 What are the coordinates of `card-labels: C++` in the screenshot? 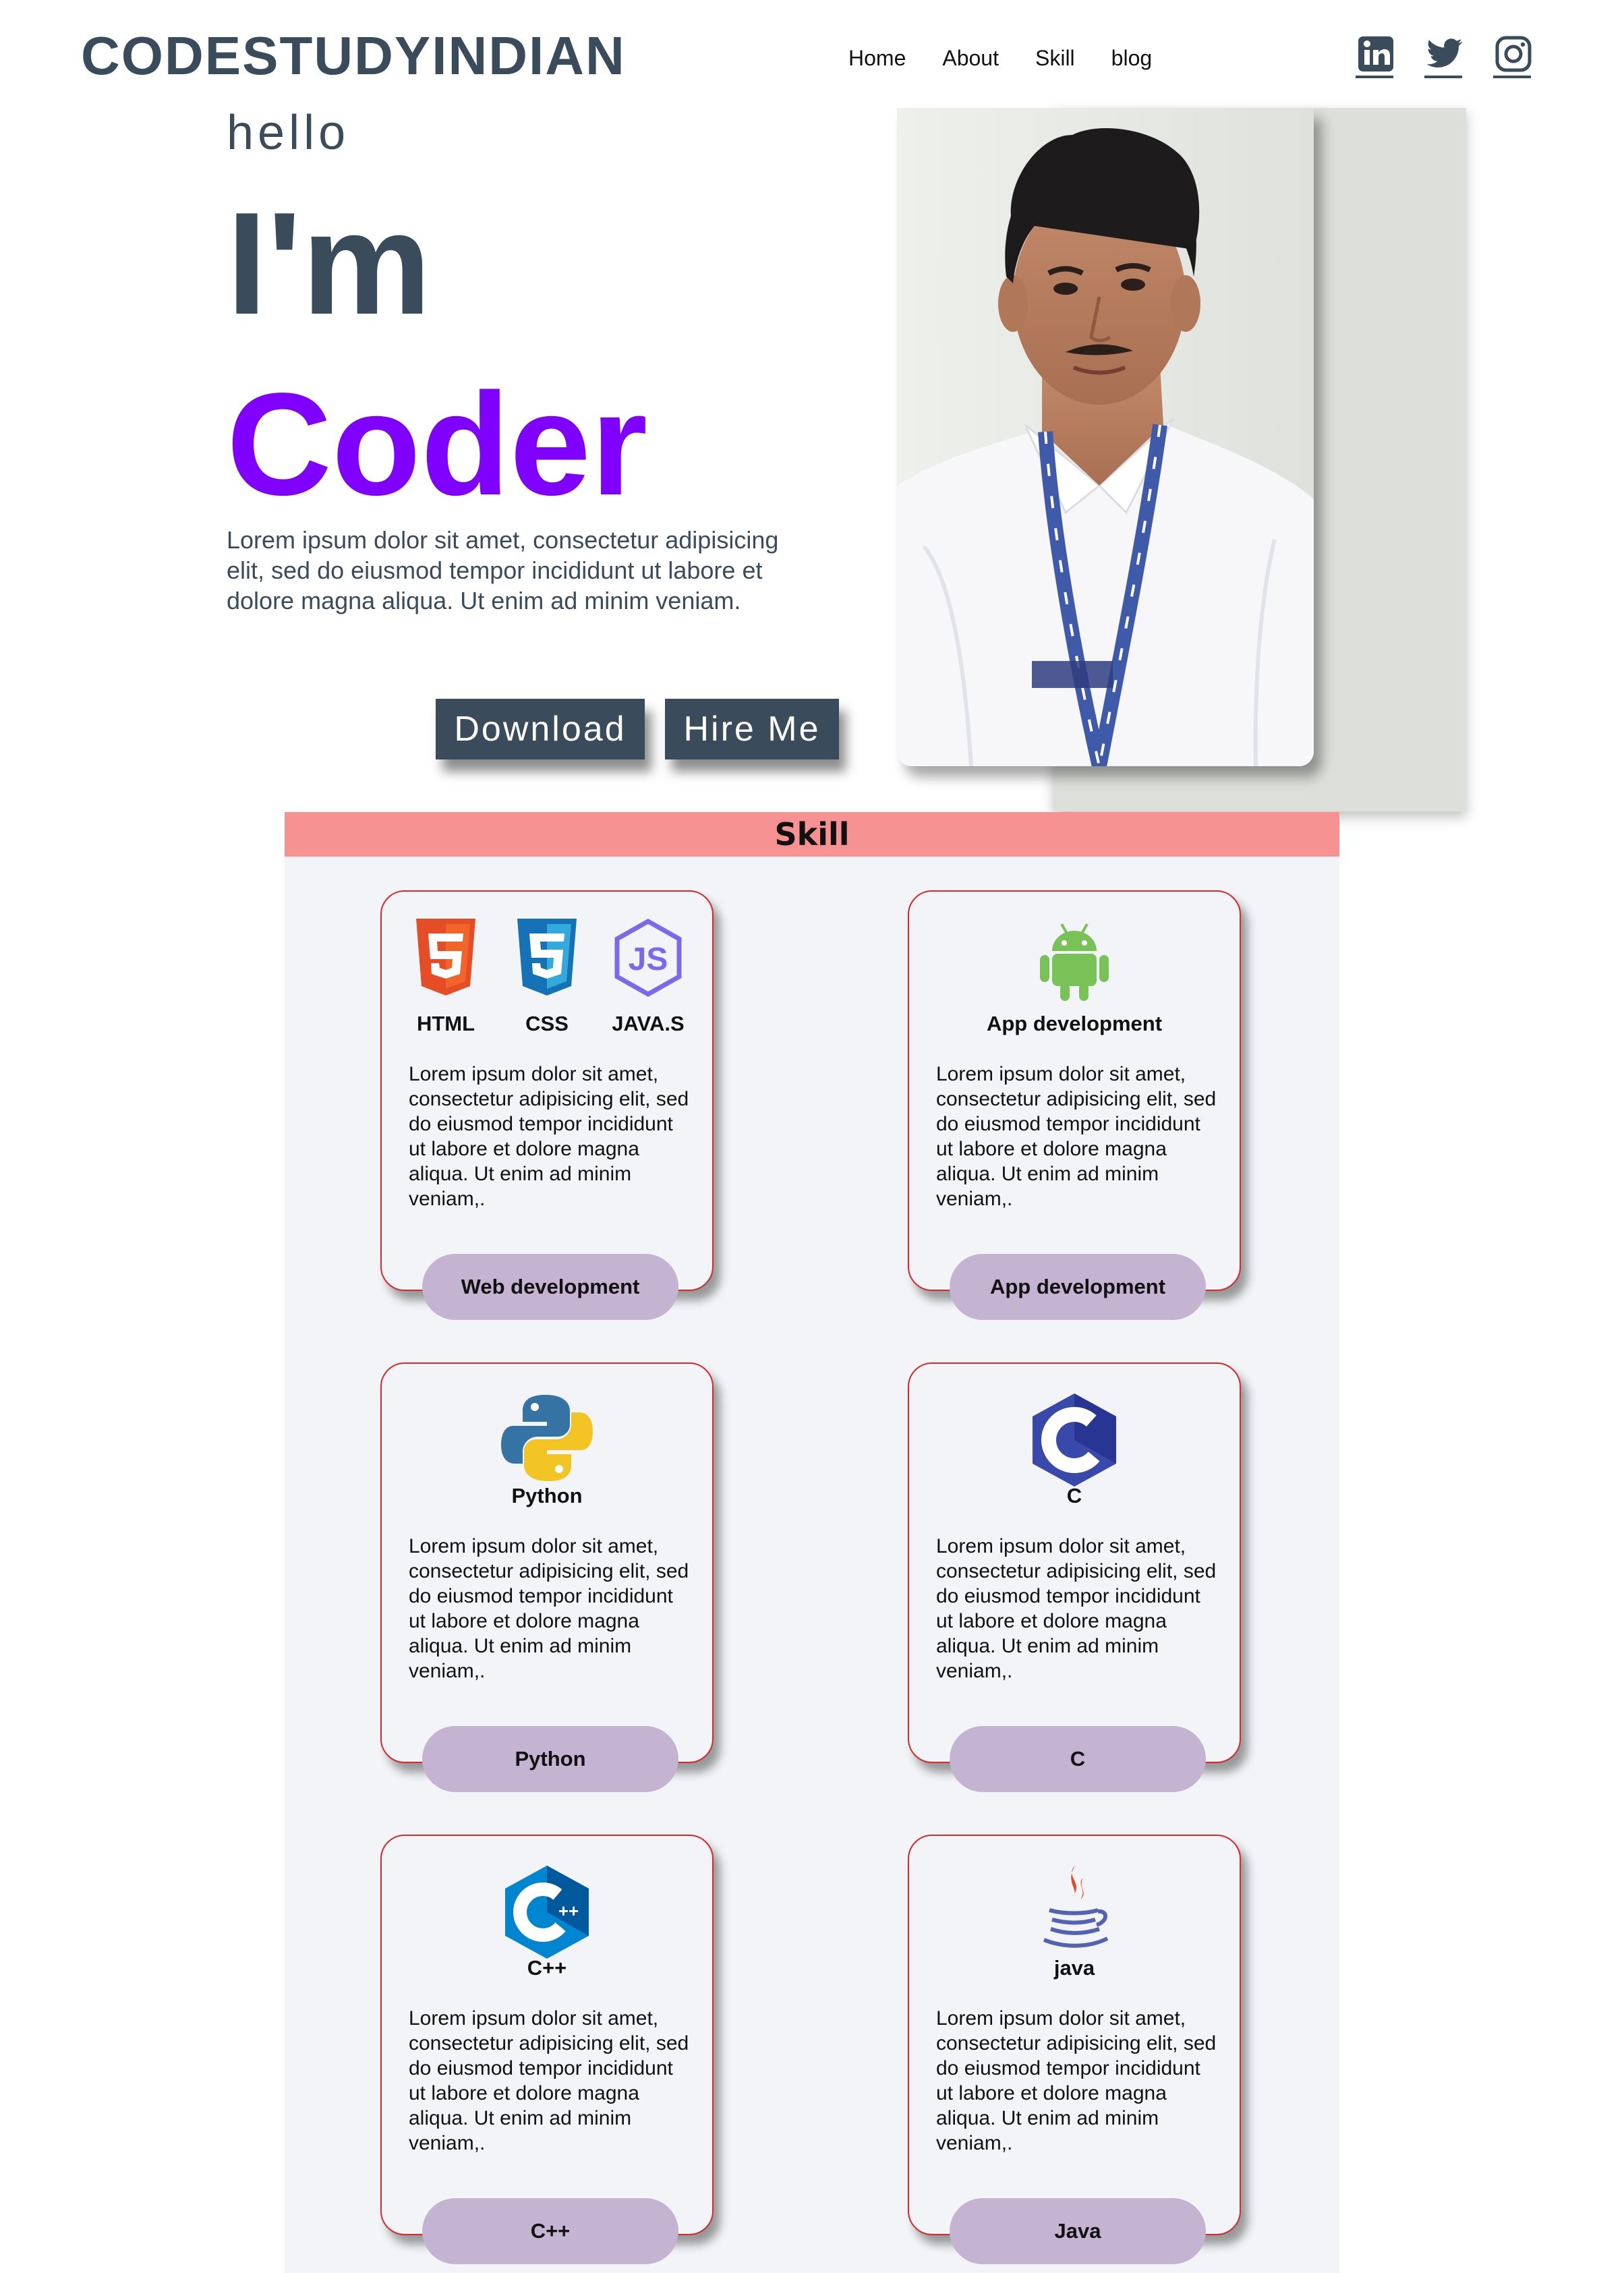 It's located at (547, 1968).